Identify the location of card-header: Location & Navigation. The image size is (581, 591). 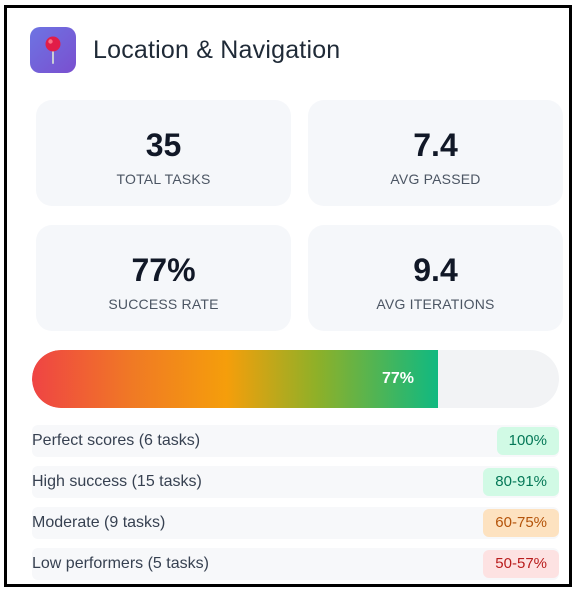
(185, 50).